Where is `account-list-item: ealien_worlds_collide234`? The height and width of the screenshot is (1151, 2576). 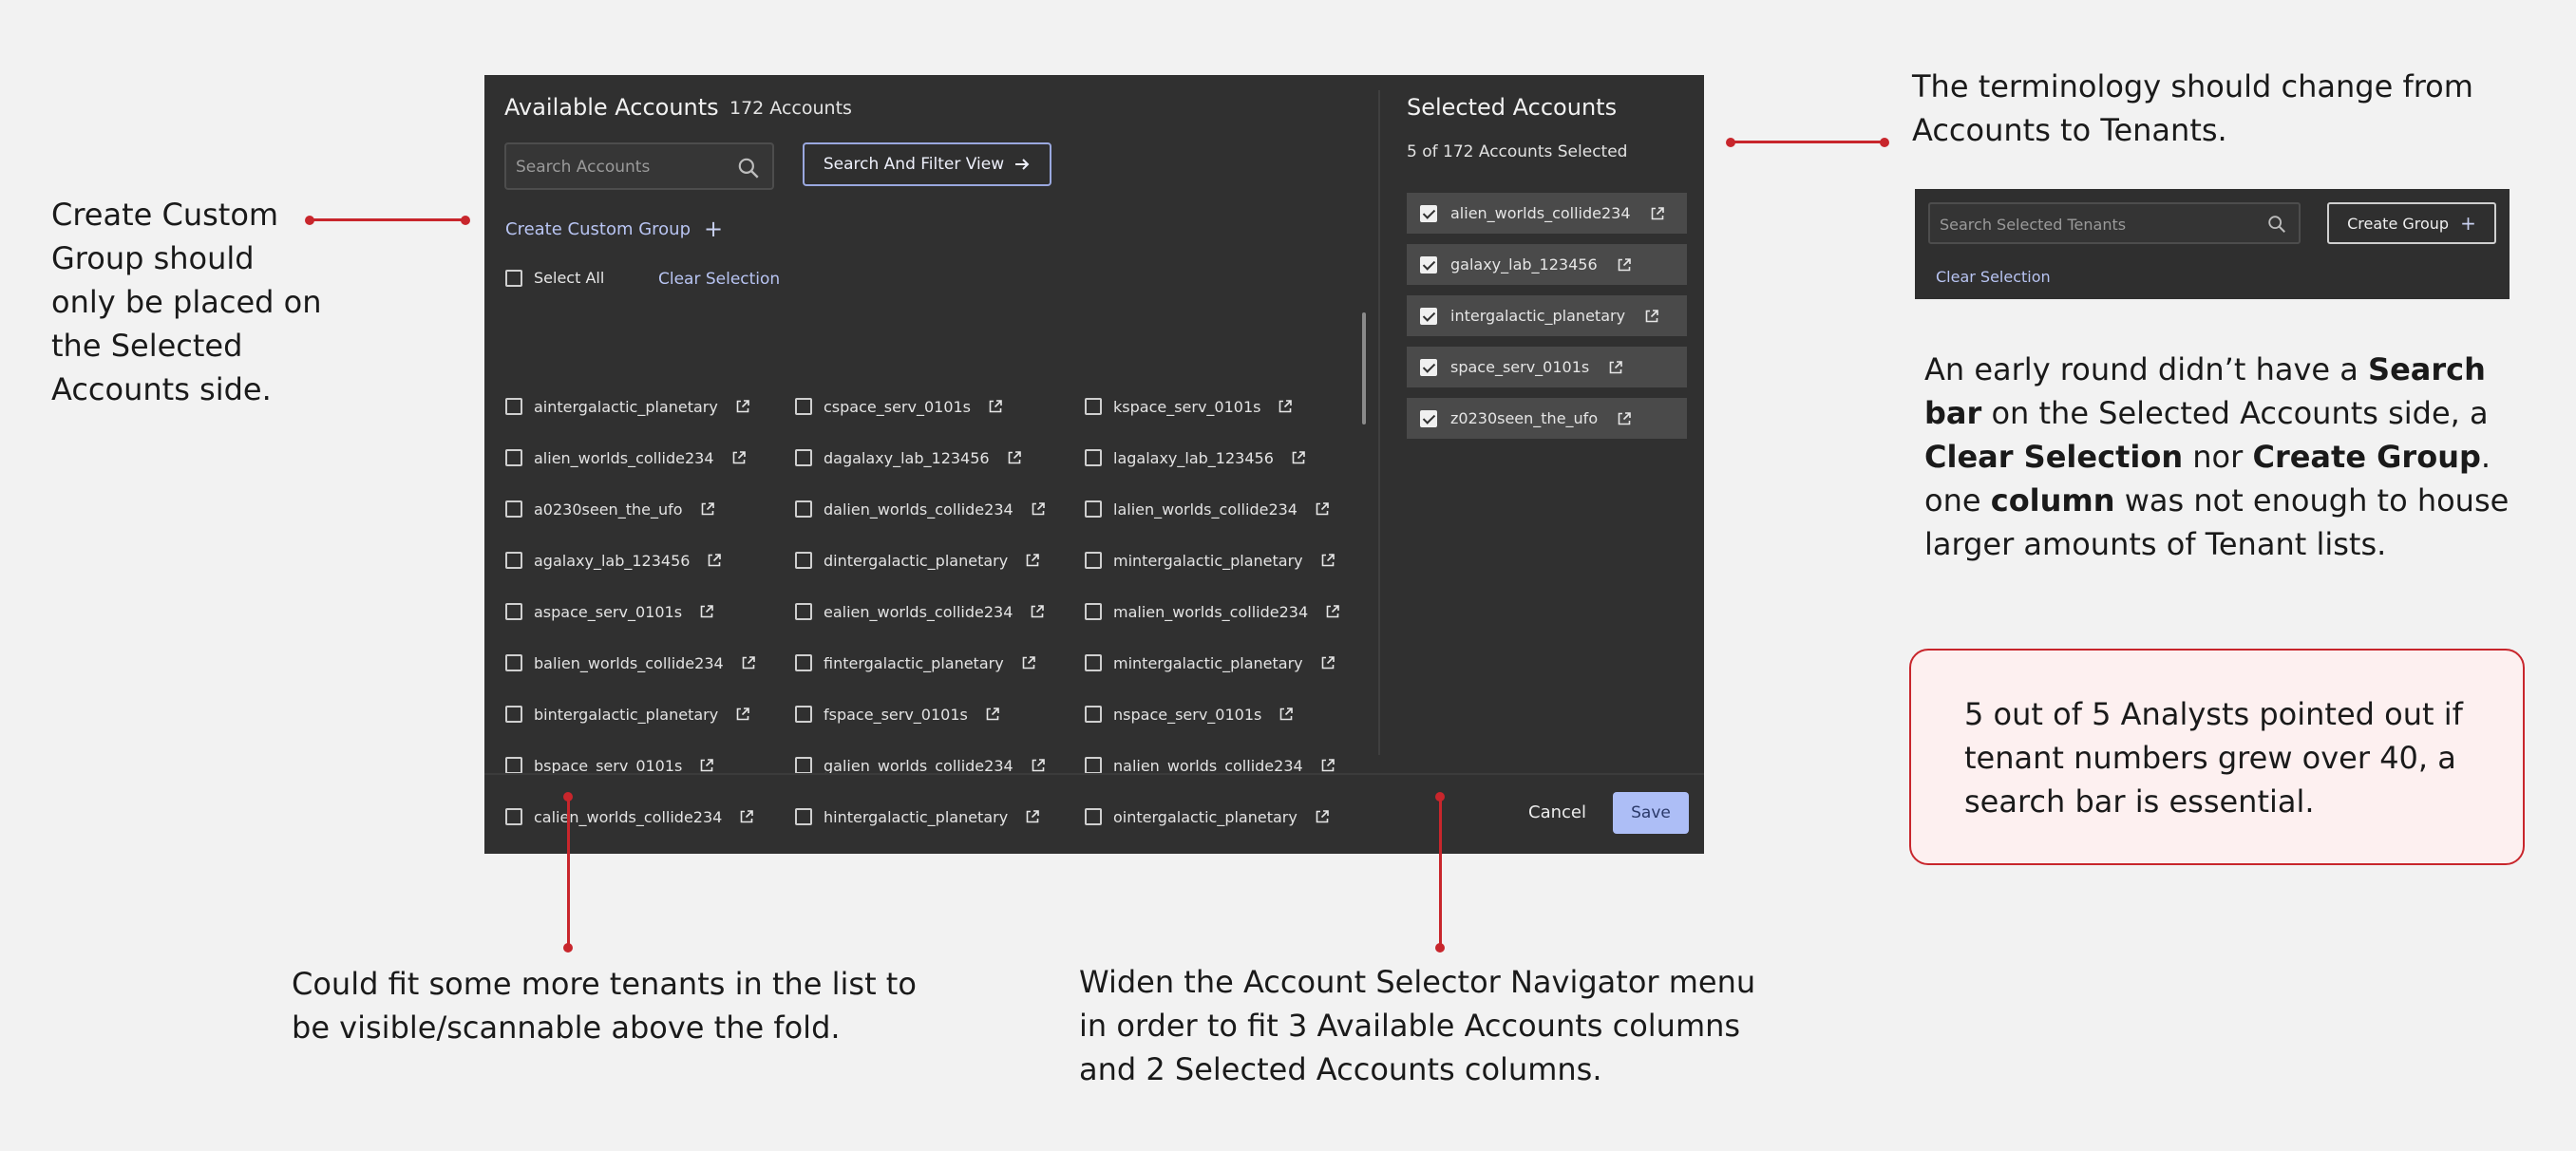
account-list-item: ealien_worlds_collide234 is located at coordinates (920, 611).